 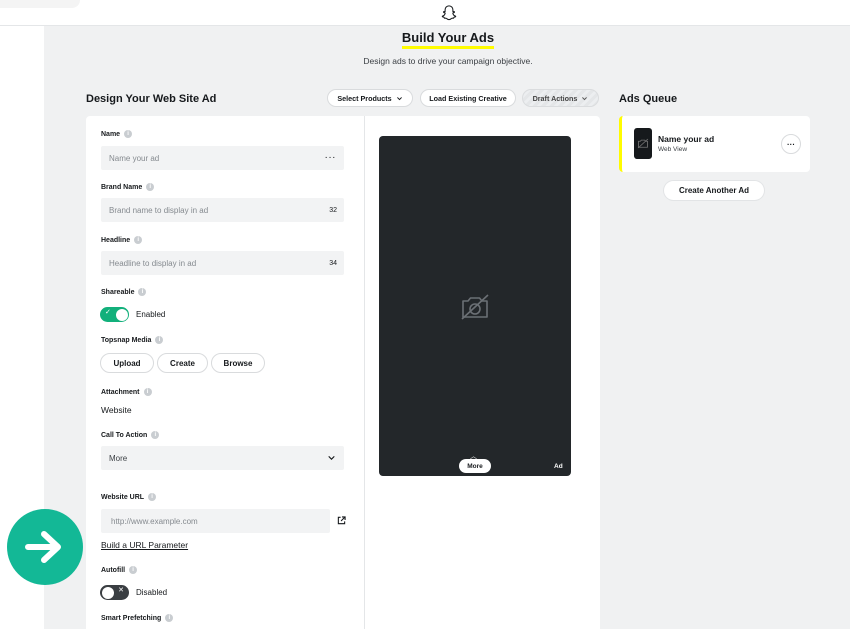 What do you see at coordinates (449, 13) in the screenshot?
I see `snapchat-ghost-icon` at bounding box center [449, 13].